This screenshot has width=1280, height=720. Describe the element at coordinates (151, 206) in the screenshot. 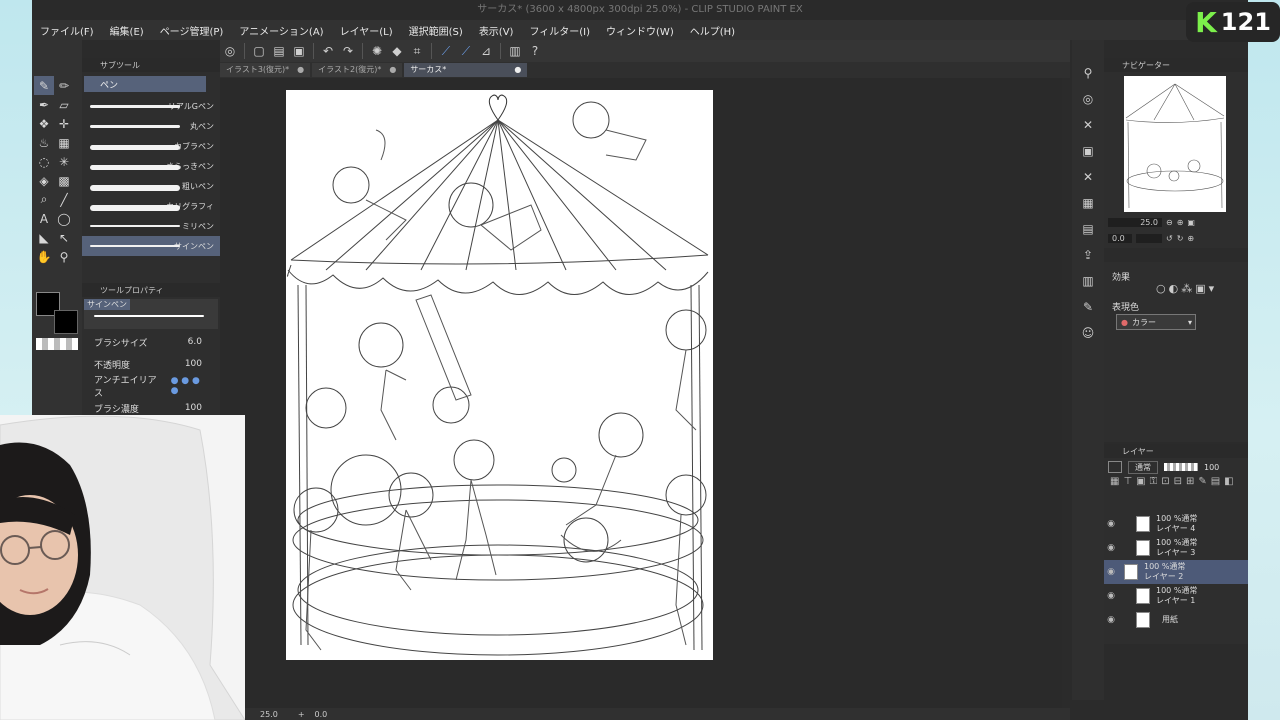

I see `brush-item: カリグラフィ` at that location.